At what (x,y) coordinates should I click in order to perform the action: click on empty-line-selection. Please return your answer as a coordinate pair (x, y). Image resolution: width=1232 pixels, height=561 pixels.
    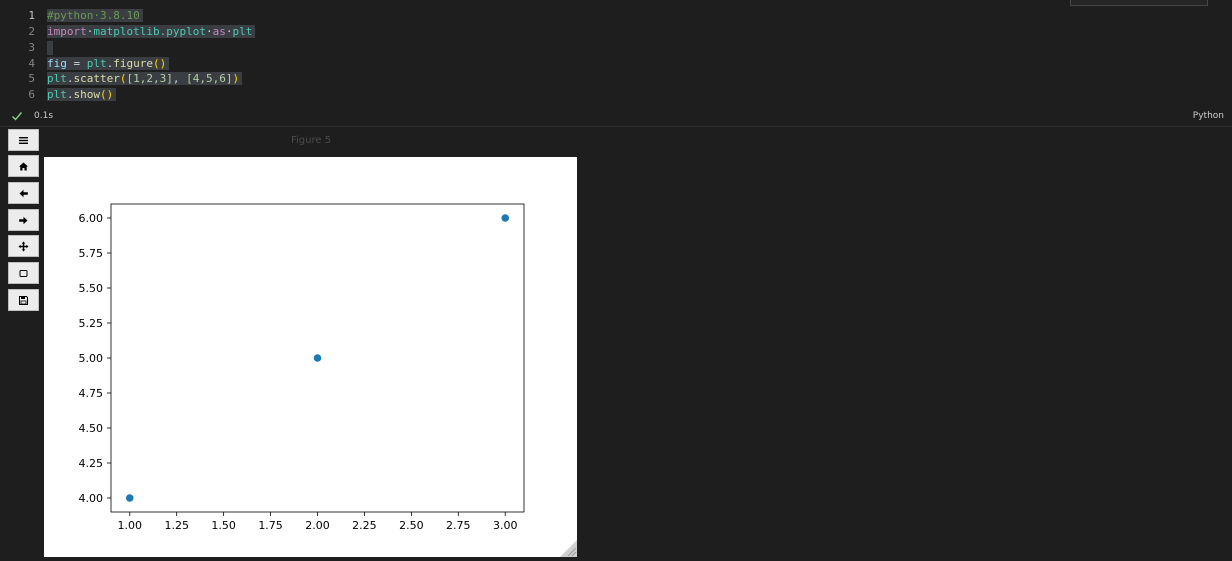
    Looking at the image, I should click on (50, 48).